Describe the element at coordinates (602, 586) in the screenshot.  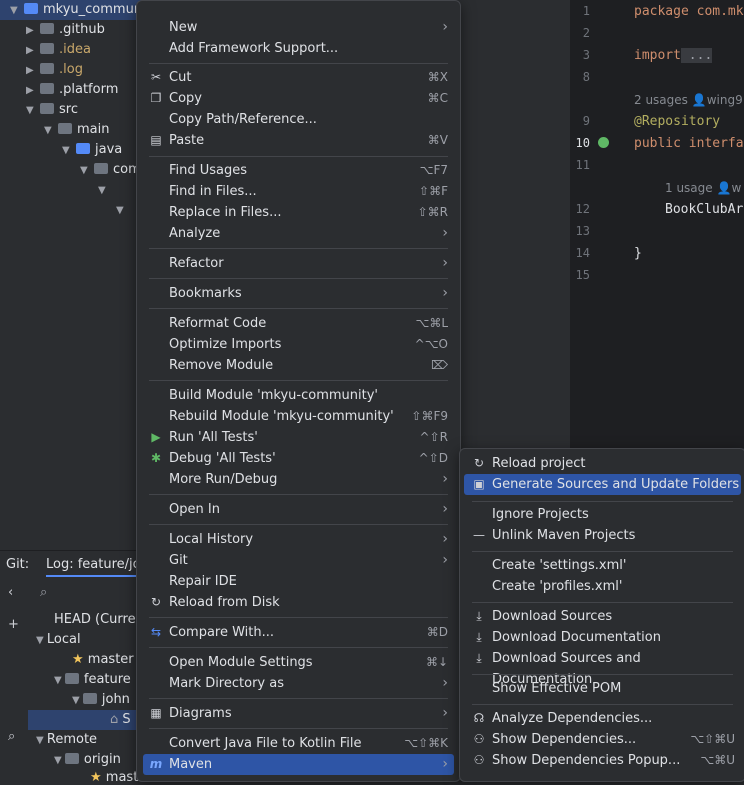
I see `menu-item-create-profiles-xml: Create 'profiles.xml'` at that location.